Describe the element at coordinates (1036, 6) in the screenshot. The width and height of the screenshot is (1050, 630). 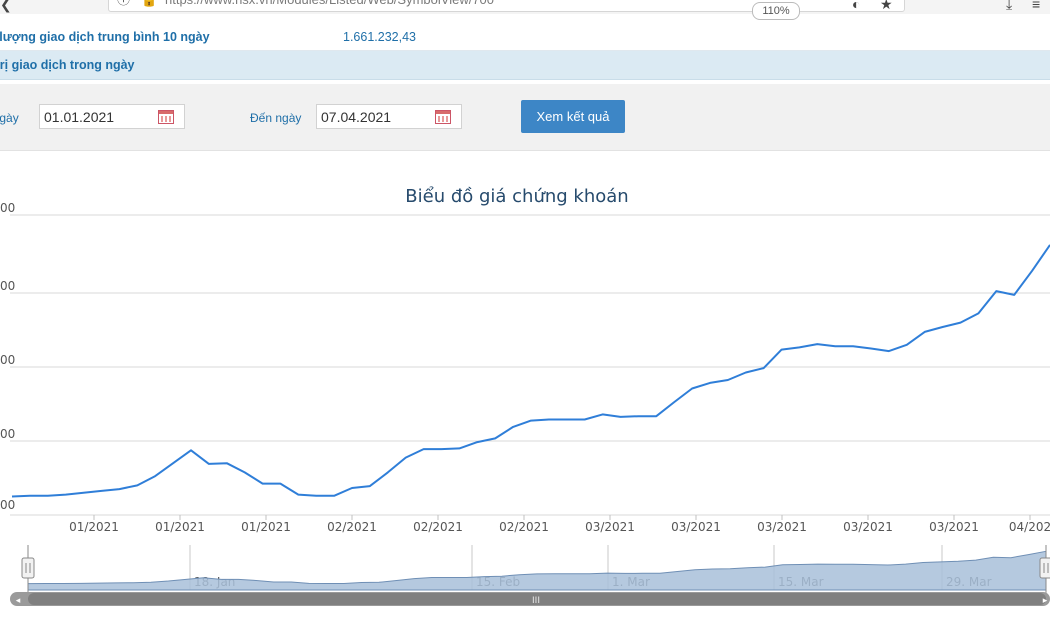
I see `menu-icon: ≡` at that location.